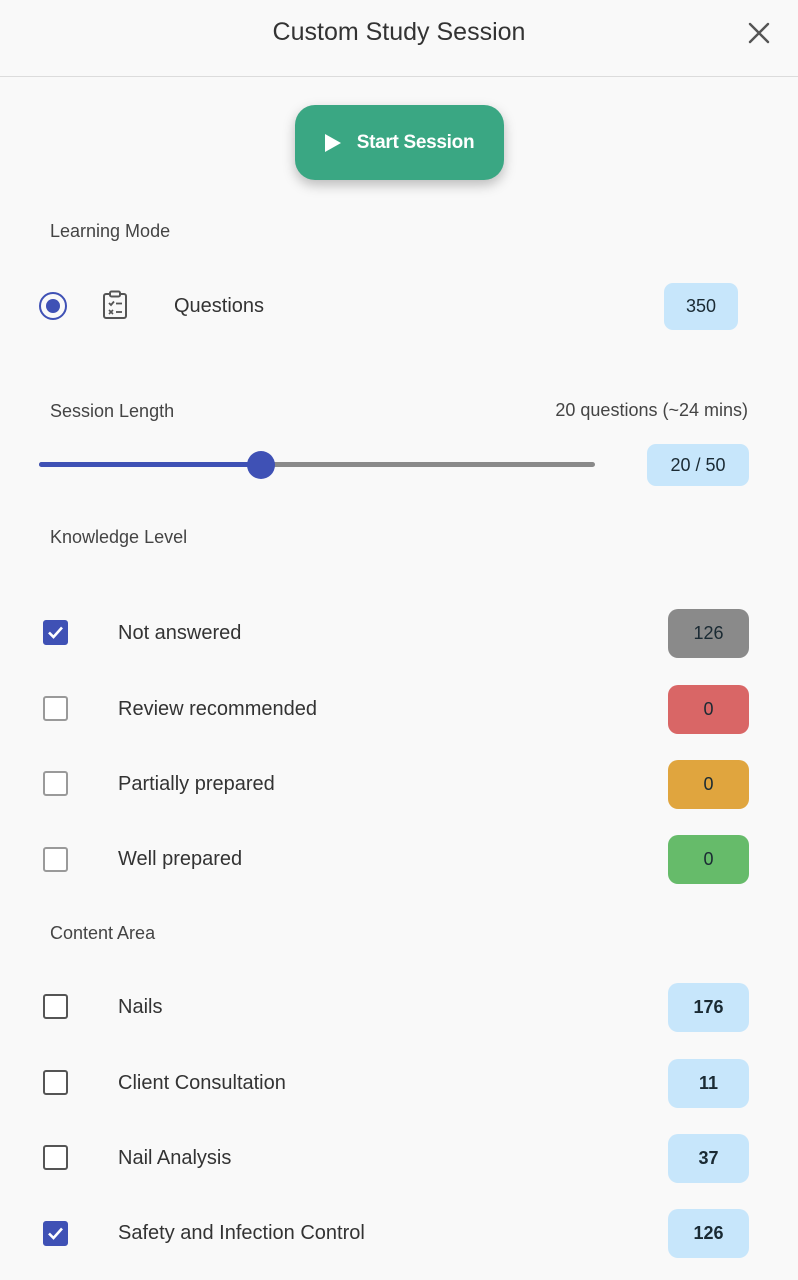 Image resolution: width=798 pixels, height=1280 pixels. What do you see at coordinates (53, 306) in the screenshot?
I see `questions-radio` at bounding box center [53, 306].